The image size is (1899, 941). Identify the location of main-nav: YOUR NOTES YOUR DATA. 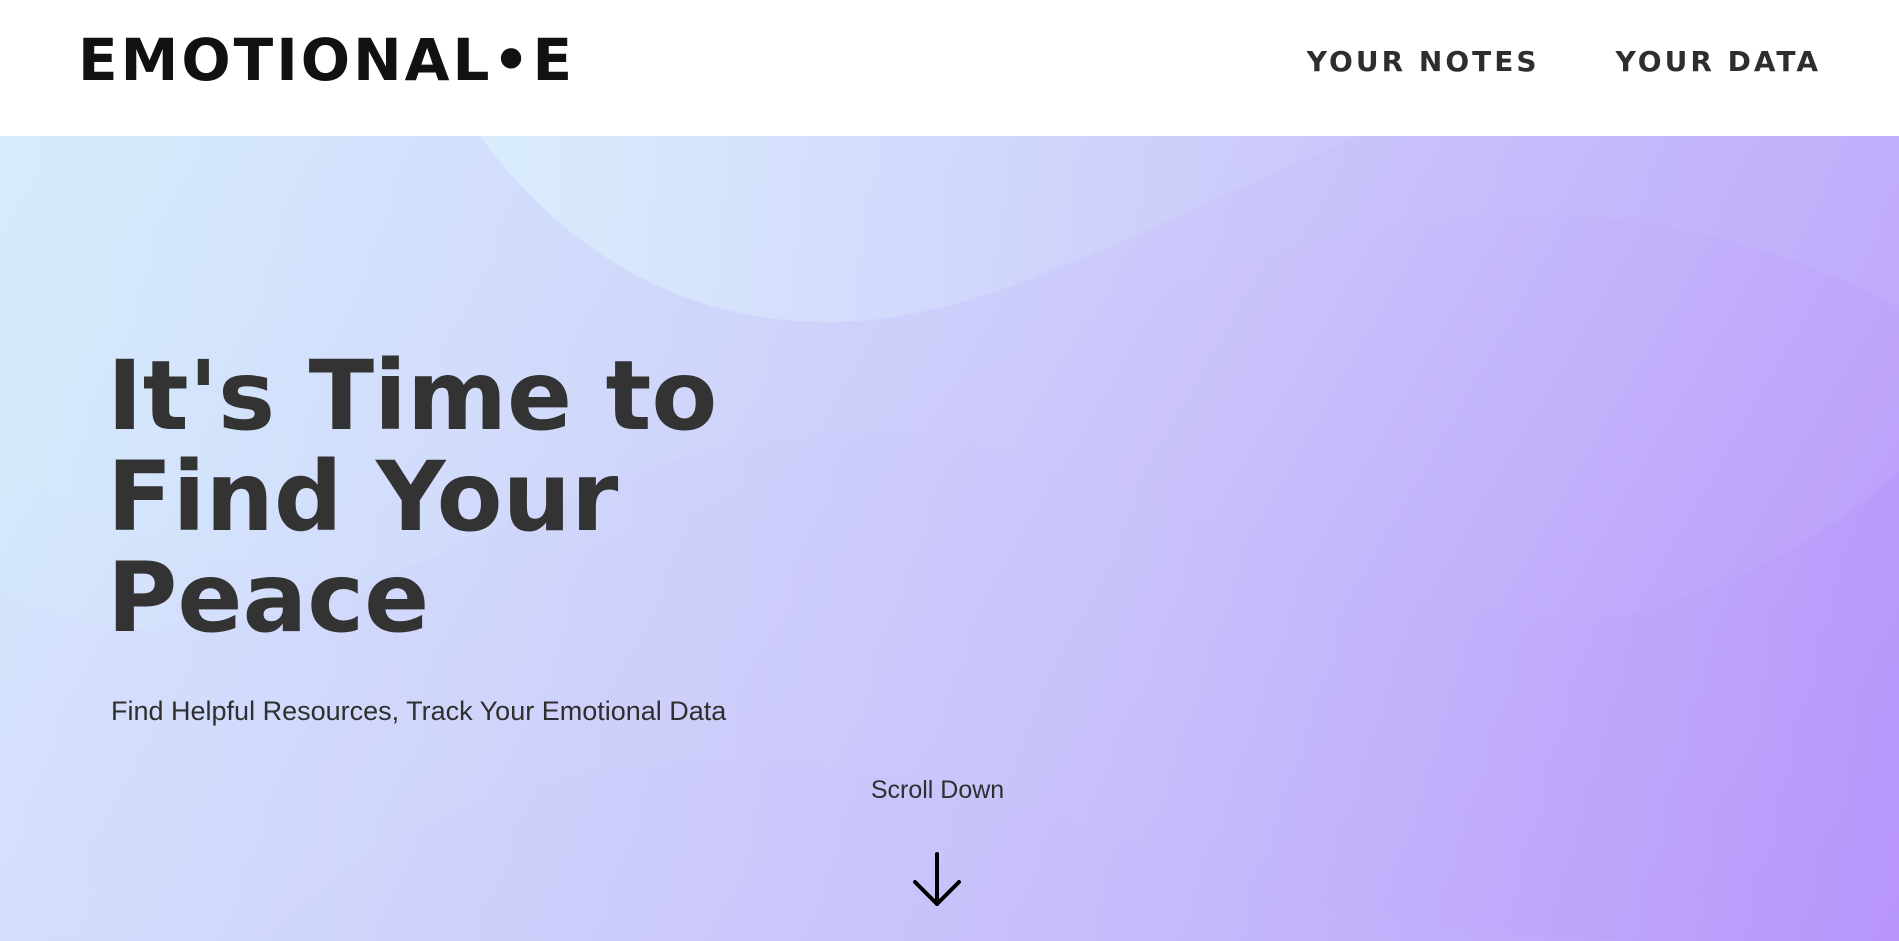
(1564, 62).